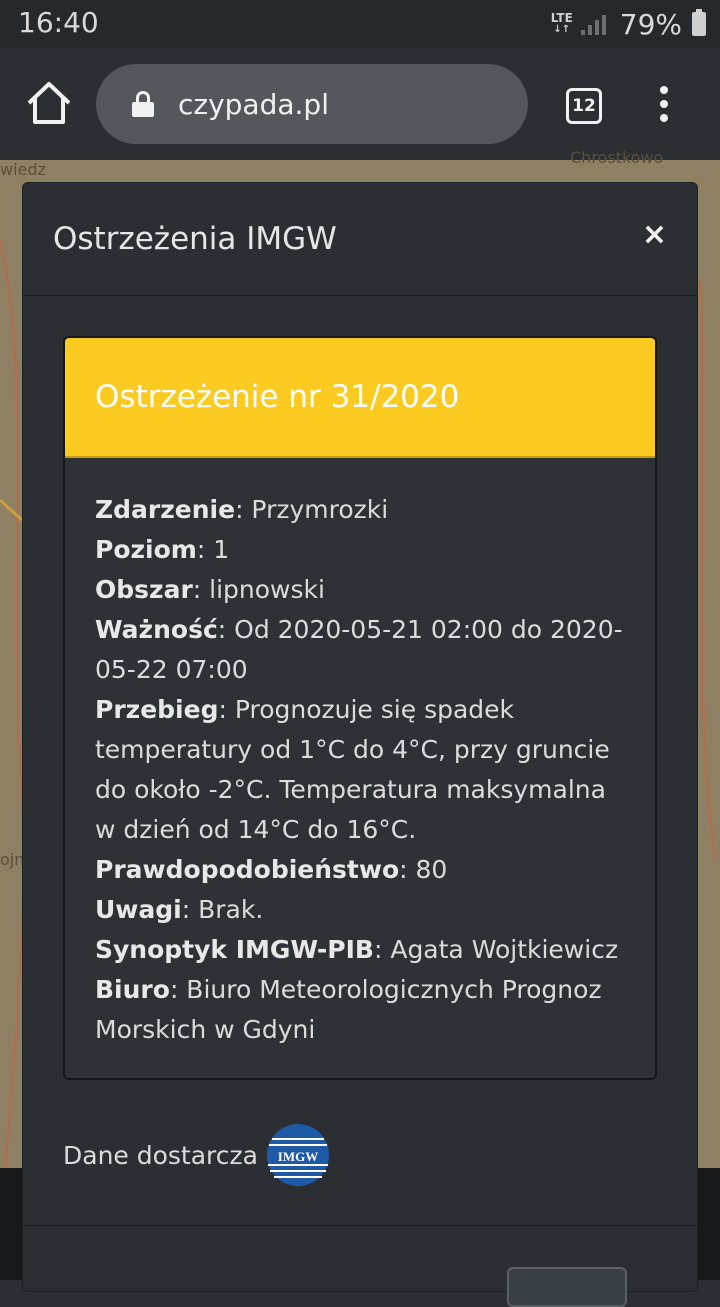 This screenshot has width=720, height=1307. What do you see at coordinates (195, 239) in the screenshot?
I see `modal-title: Ostrzeżenia IMGW` at bounding box center [195, 239].